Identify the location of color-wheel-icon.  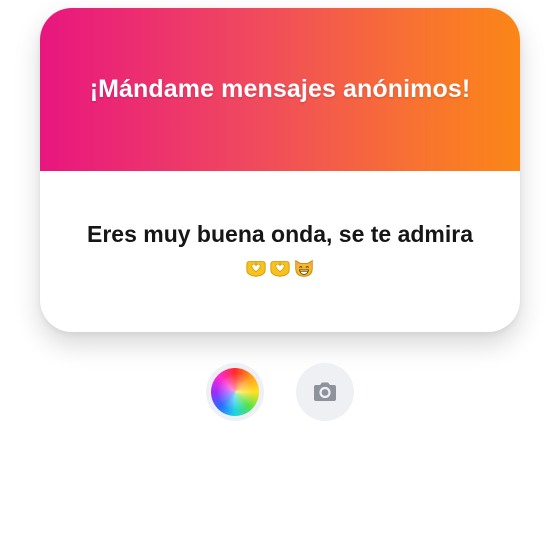
(235, 392).